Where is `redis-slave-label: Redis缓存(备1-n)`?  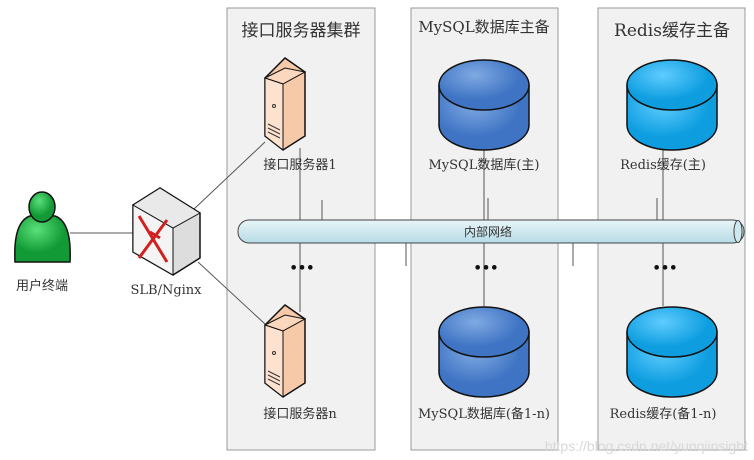 redis-slave-label: Redis缓存(备1-n) is located at coordinates (663, 414).